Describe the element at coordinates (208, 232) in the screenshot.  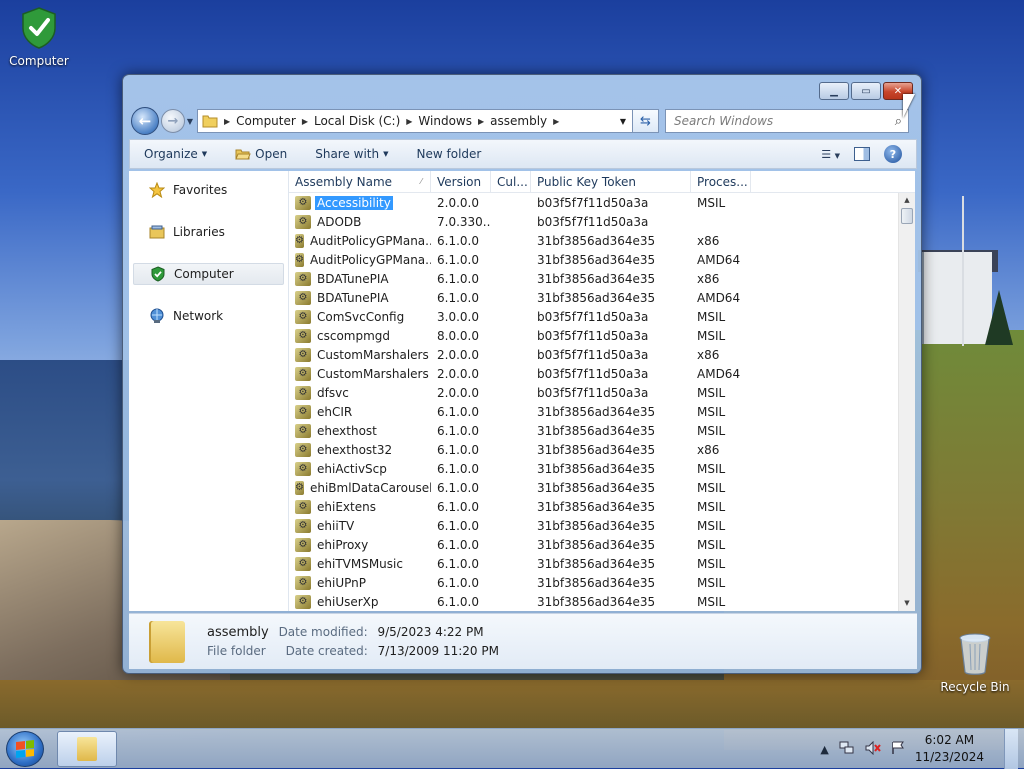
I see `nav-item-libraries: Libraries` at that location.